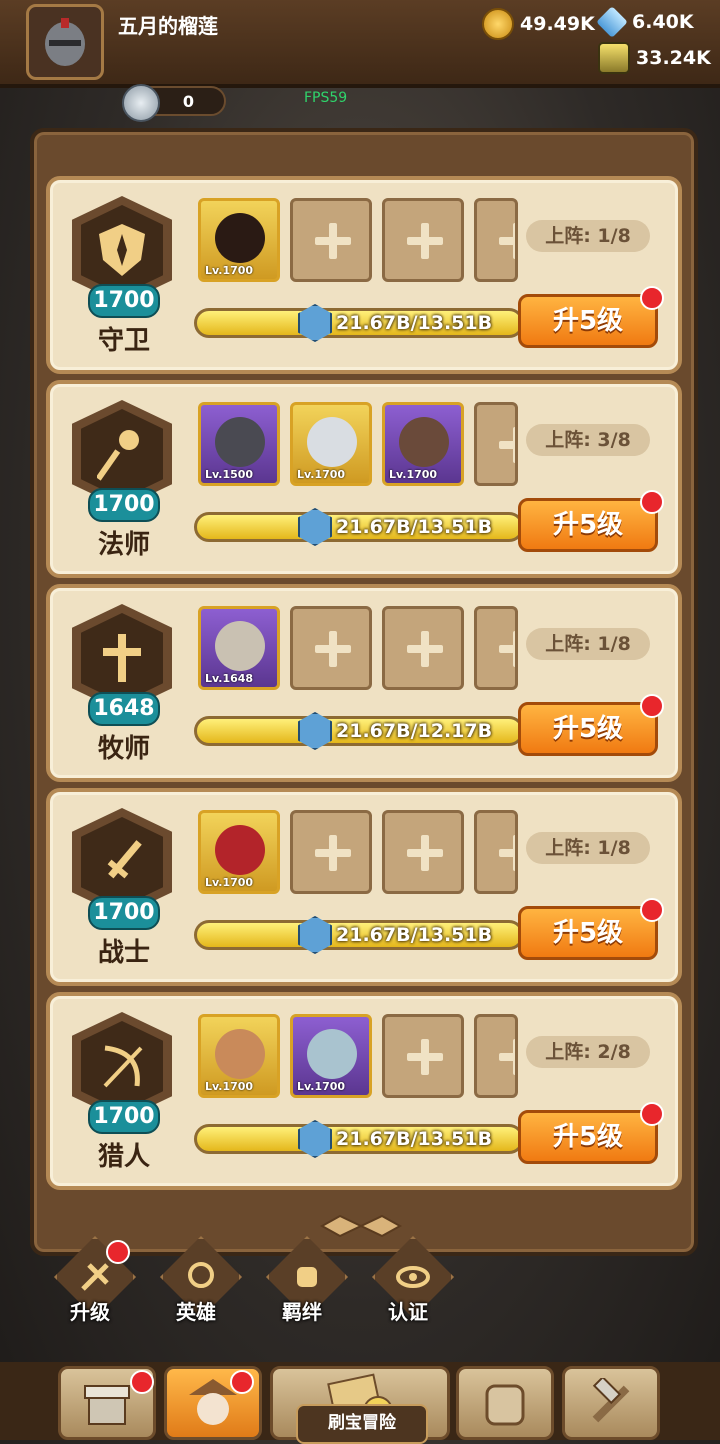 The height and width of the screenshot is (1444, 720). I want to click on tab-label: 英雄, so click(196, 1312).